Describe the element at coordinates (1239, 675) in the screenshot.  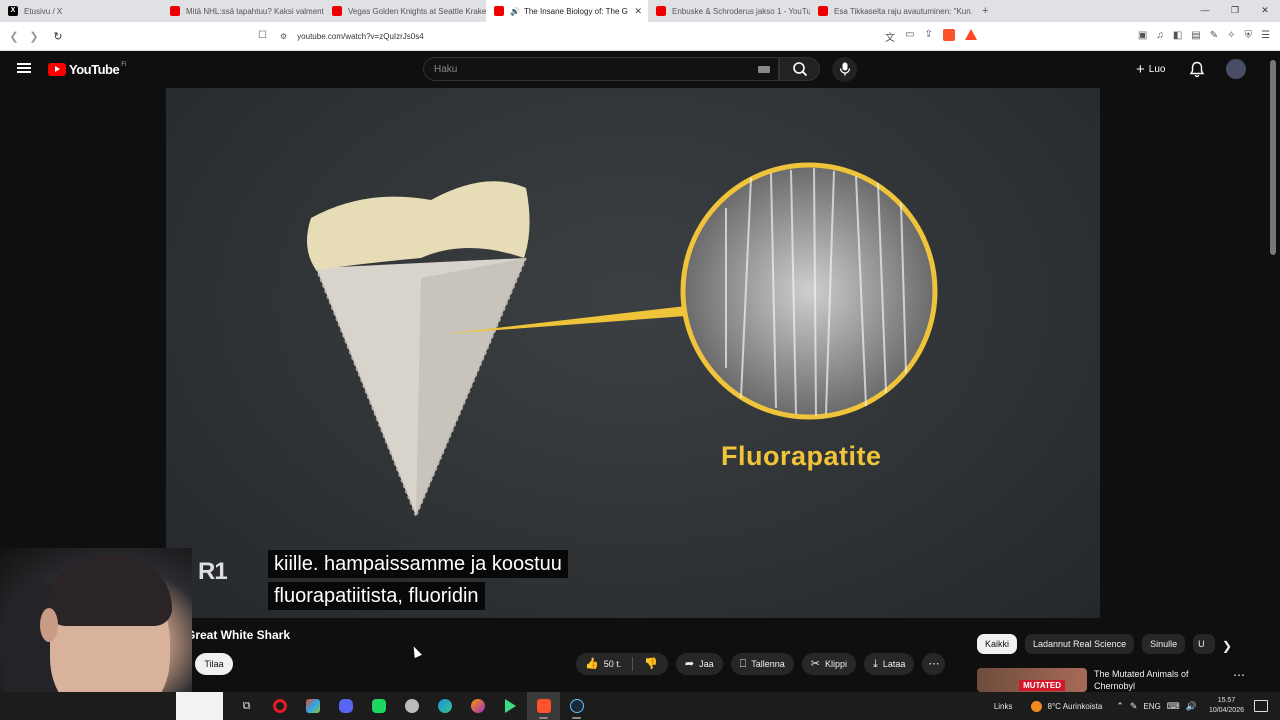
I see `more-vertical-icon: ⋯` at that location.